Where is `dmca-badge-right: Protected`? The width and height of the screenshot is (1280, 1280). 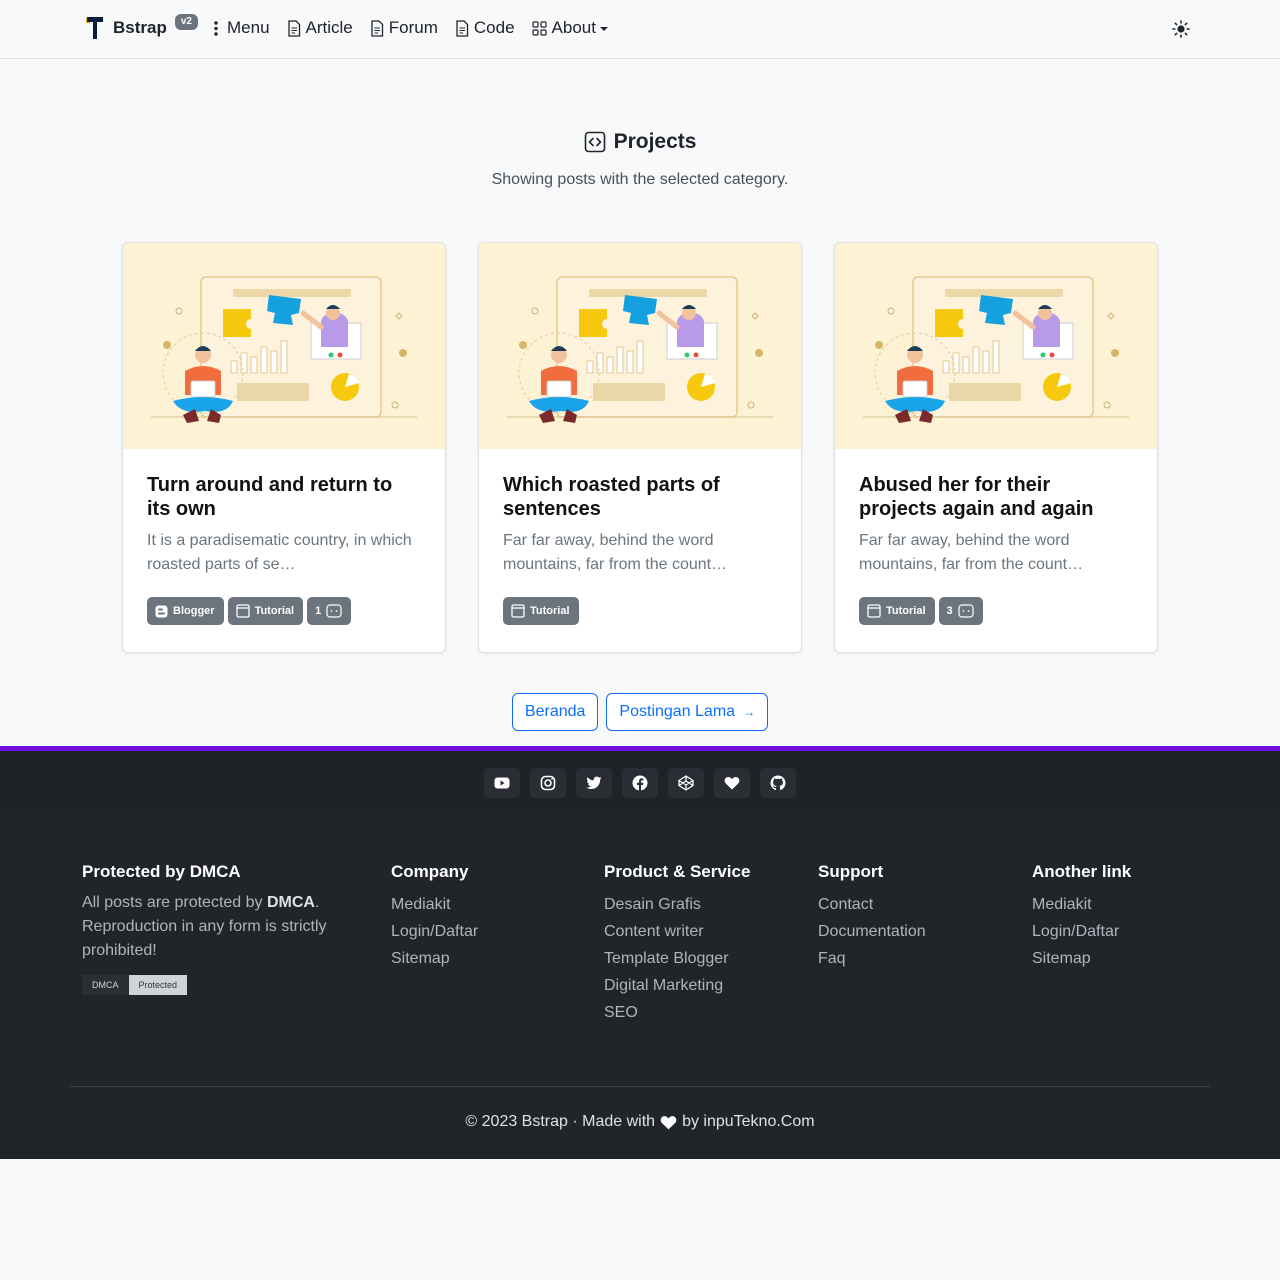
dmca-badge-right: Protected is located at coordinates (158, 985).